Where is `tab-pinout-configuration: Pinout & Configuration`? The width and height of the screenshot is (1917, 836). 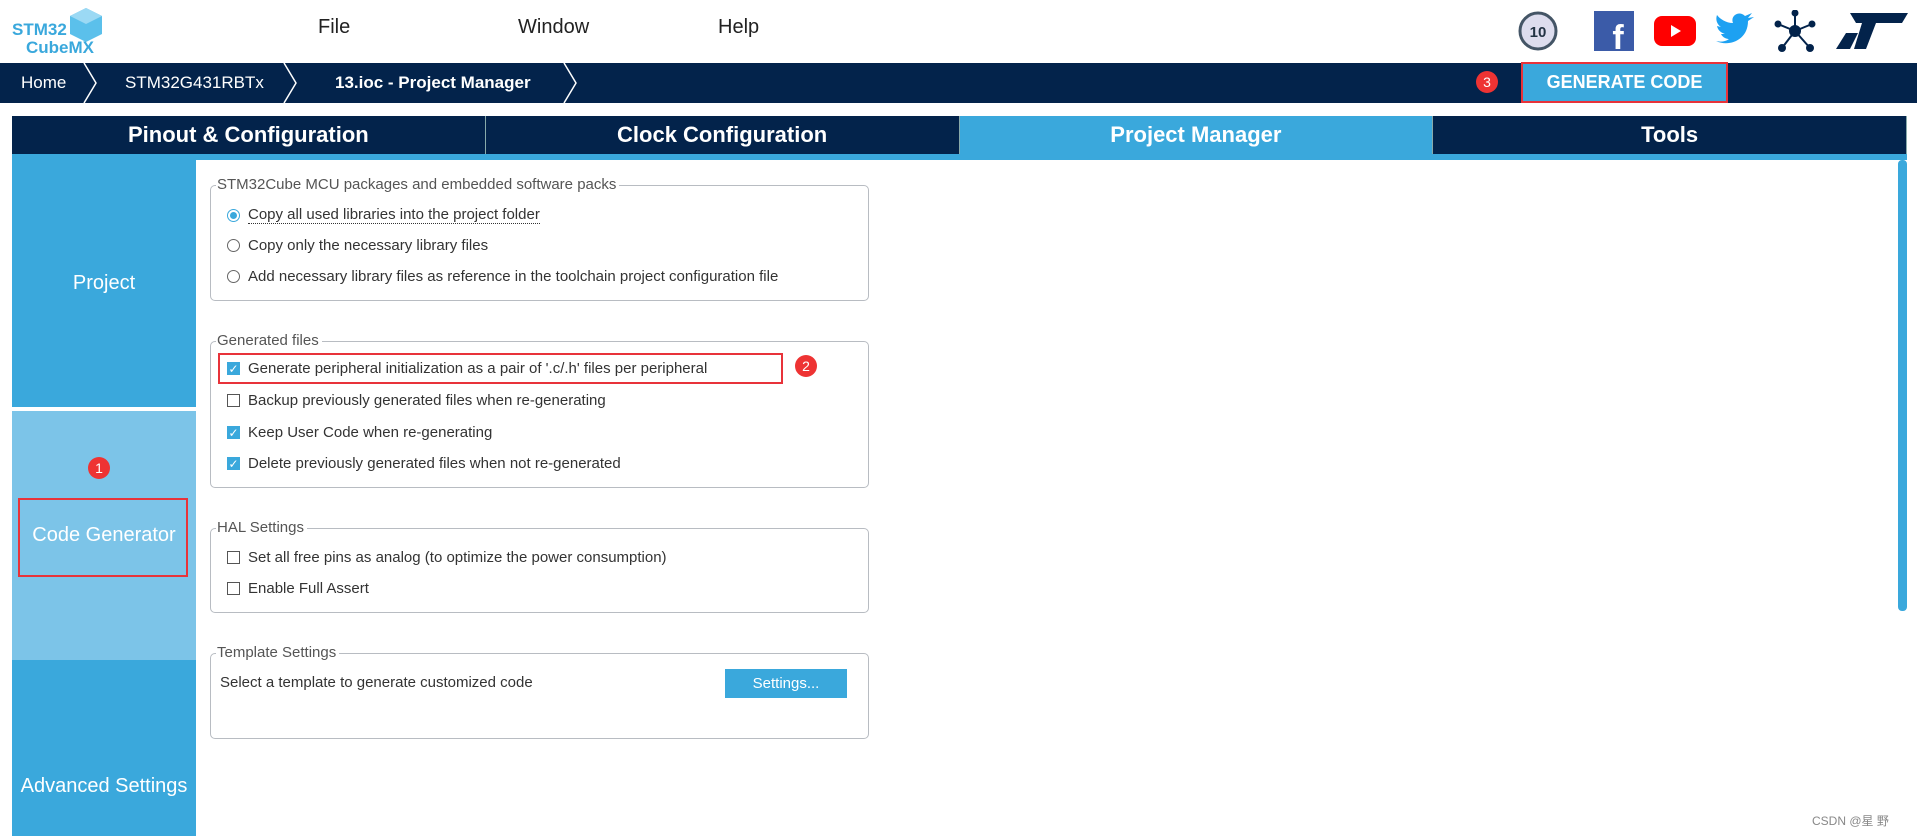 tab-pinout-configuration: Pinout & Configuration is located at coordinates (249, 135).